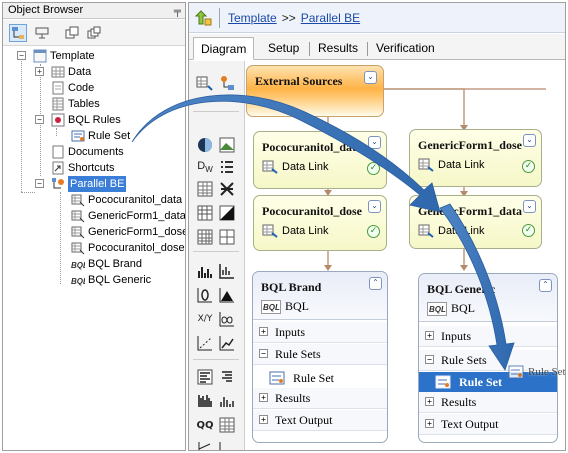 The width and height of the screenshot is (568, 453). I want to click on external-sources-node: External Sources ⌄, so click(315, 91).